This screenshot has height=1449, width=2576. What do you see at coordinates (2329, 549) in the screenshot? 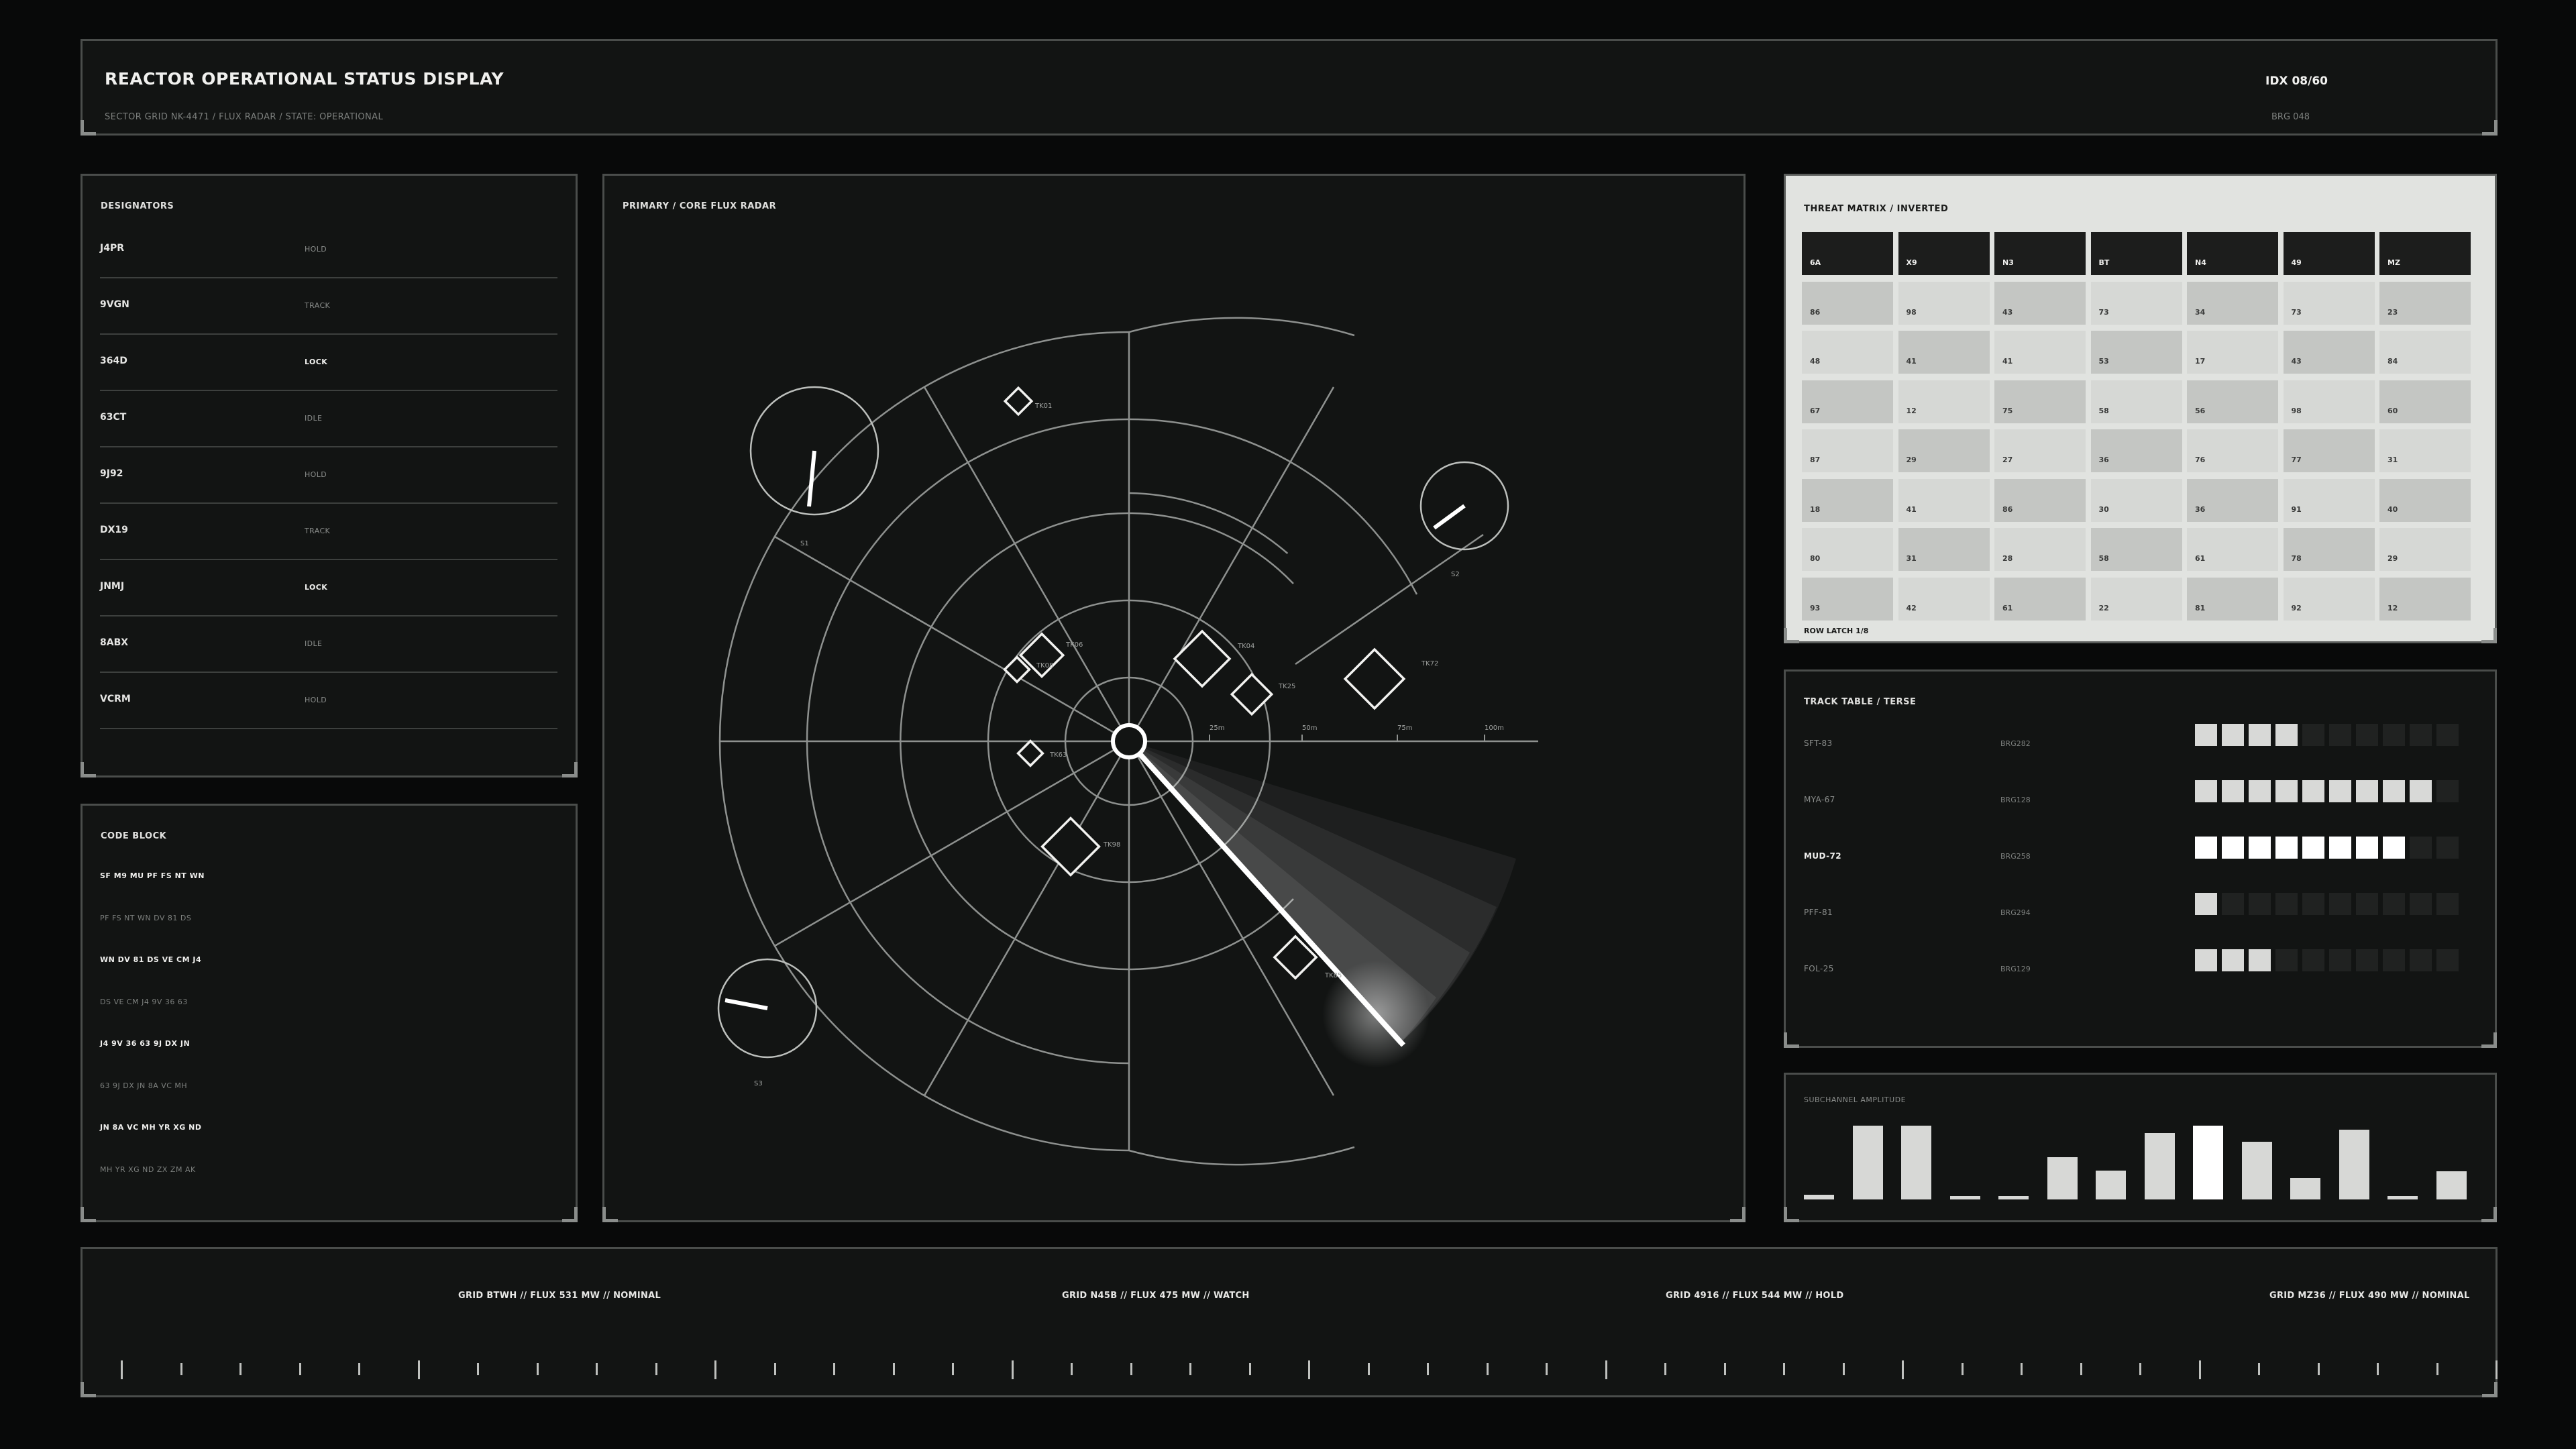
I see `matrix-cell: 78` at bounding box center [2329, 549].